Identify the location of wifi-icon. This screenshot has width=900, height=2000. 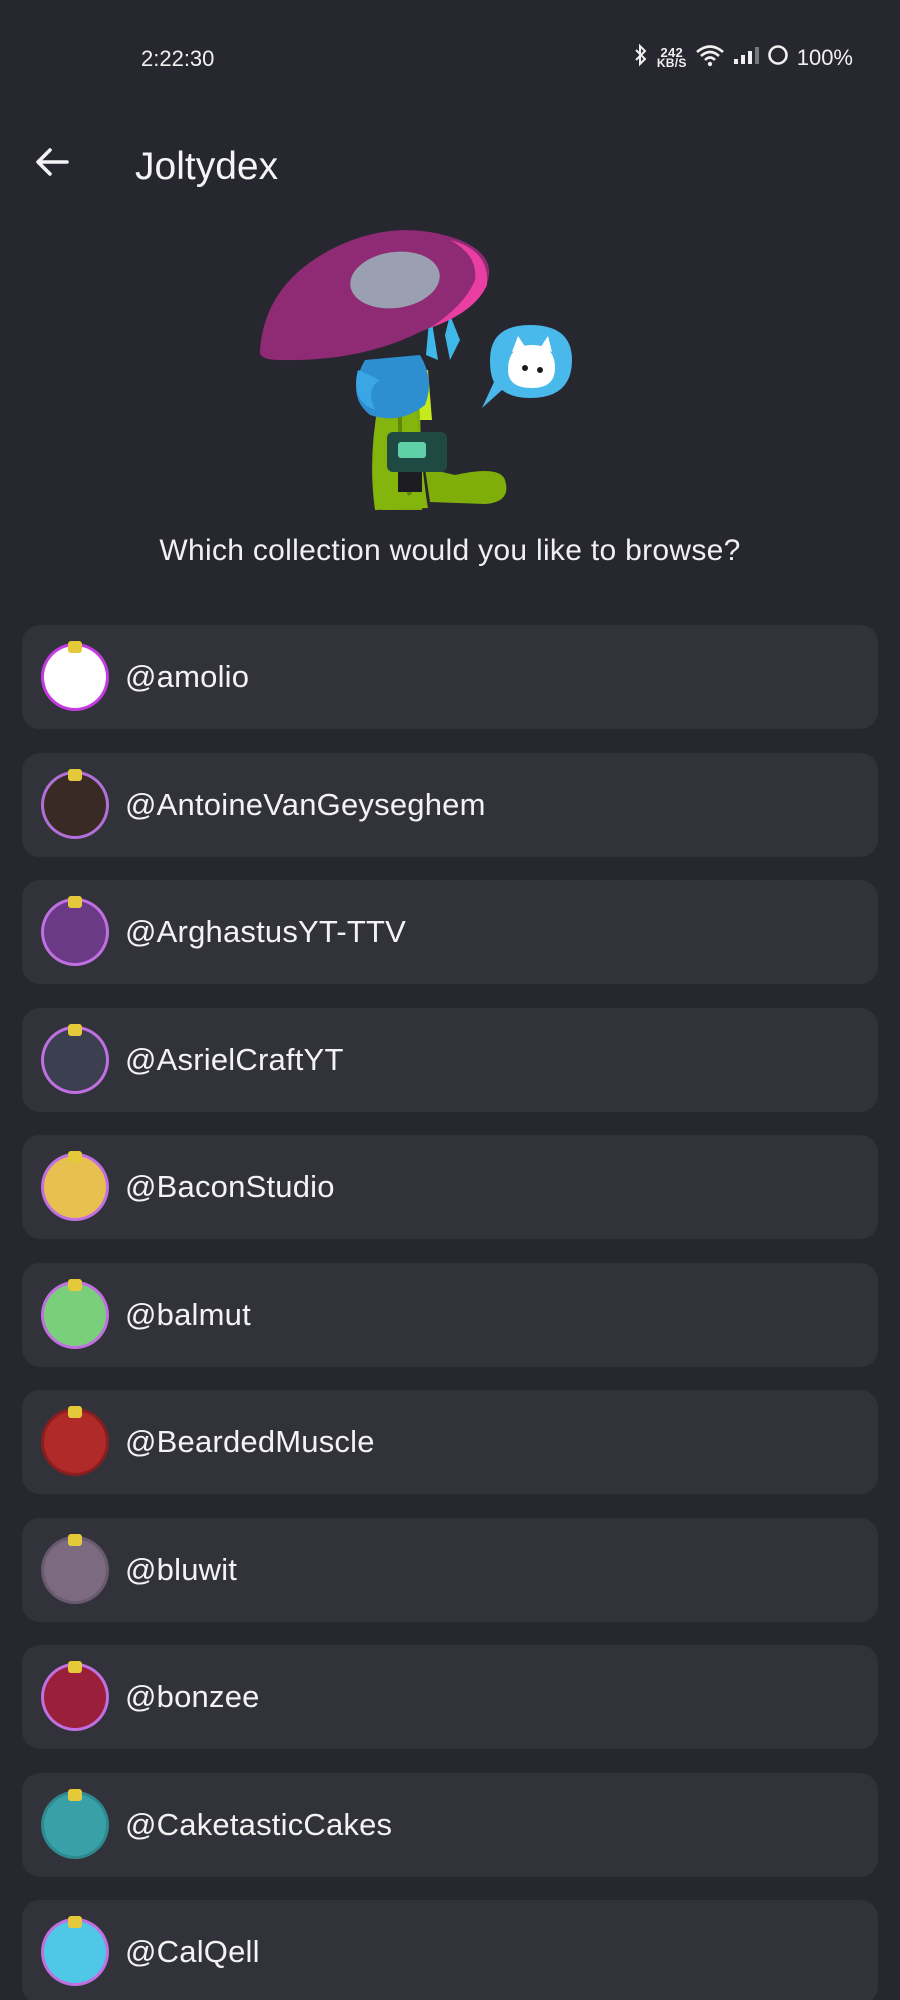
(710, 58).